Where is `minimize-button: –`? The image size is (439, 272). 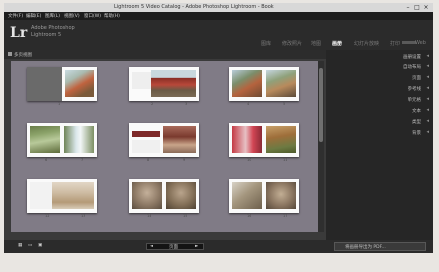
minimize-button: – is located at coordinates (408, 7).